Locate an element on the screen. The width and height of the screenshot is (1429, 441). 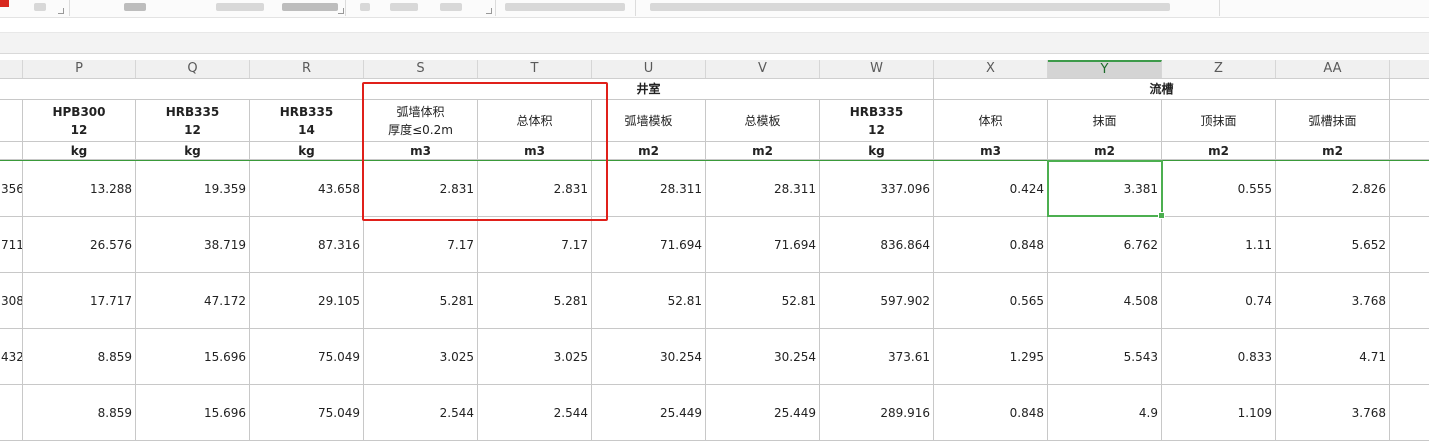
field-header-AA: 弧槽抹面 is located at coordinates (1333, 121).